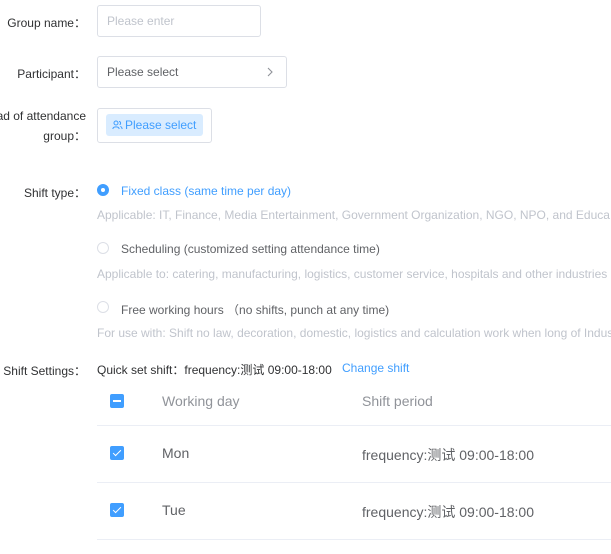  What do you see at coordinates (206, 191) in the screenshot?
I see `shift-type-option-fixed-label: Fixed class (same time per day)` at bounding box center [206, 191].